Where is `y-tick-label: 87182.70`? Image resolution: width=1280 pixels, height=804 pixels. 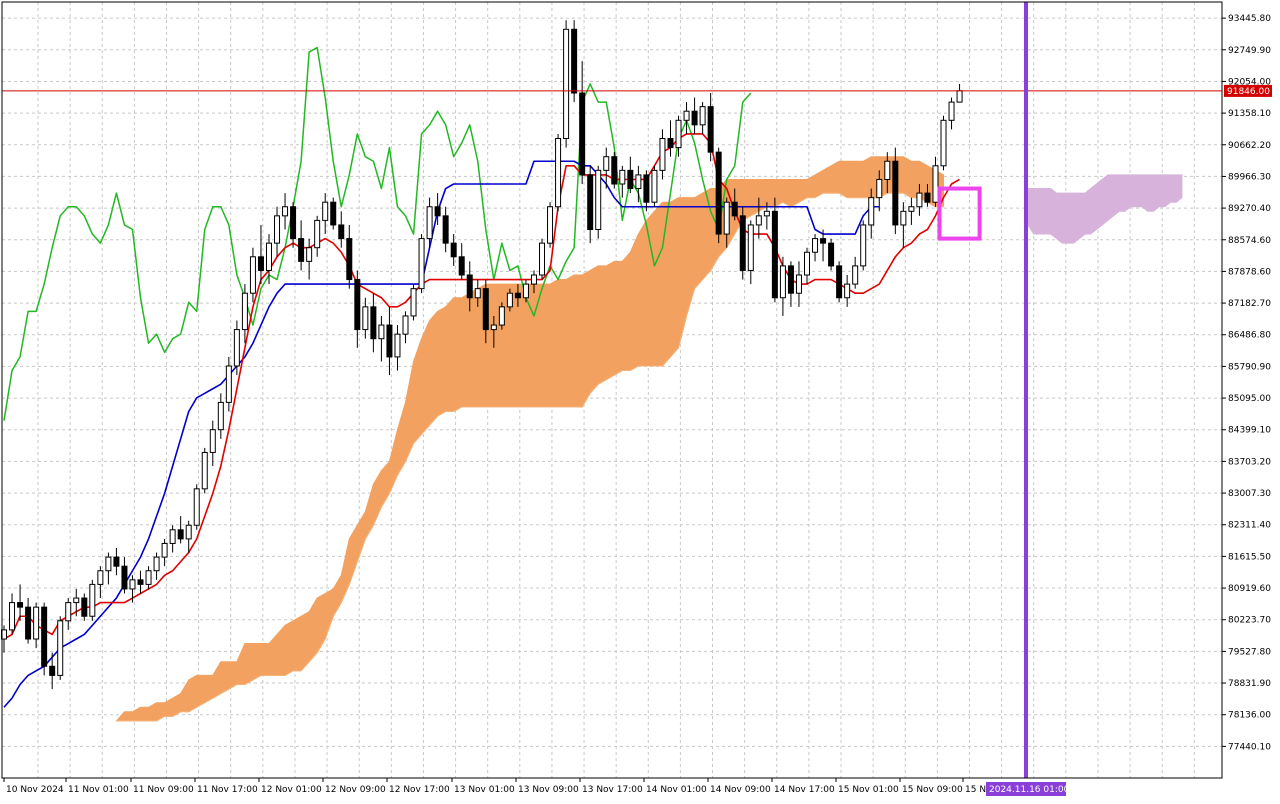
y-tick-label: 87182.70 is located at coordinates (1249, 304).